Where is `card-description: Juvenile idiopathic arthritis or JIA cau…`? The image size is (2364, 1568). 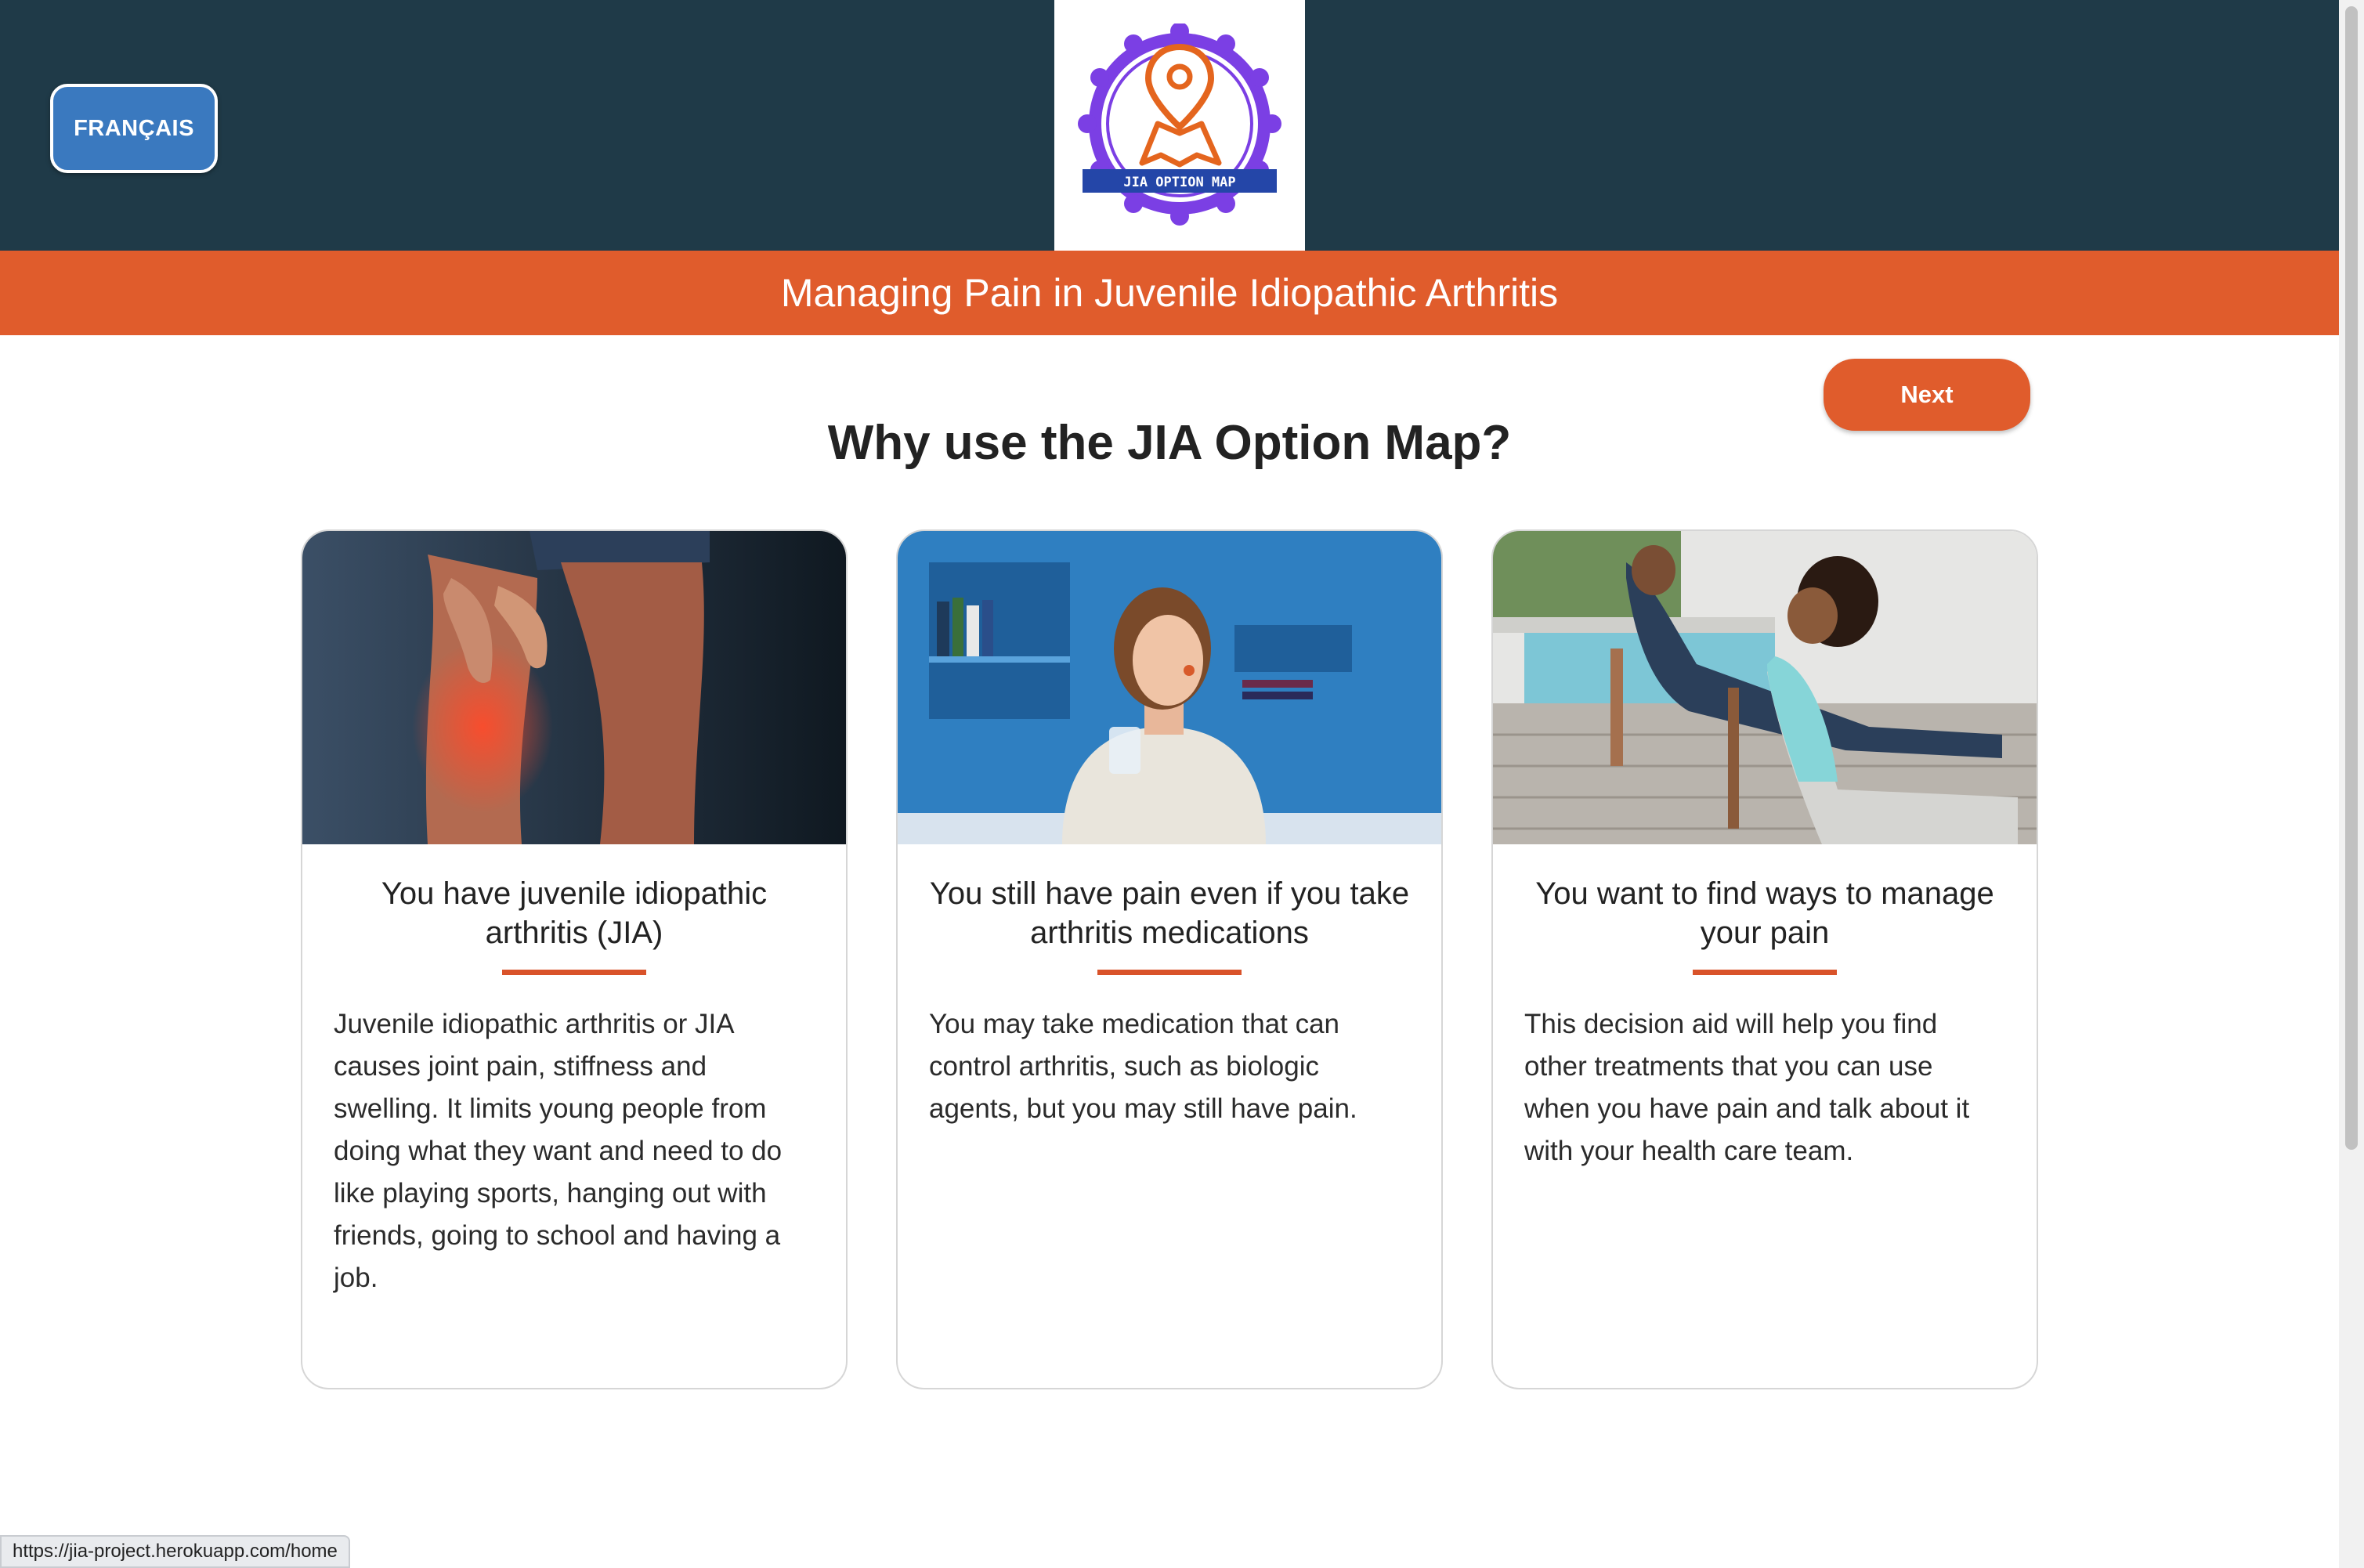
card-description: Juvenile idiopathic arthritis or JIA cau… is located at coordinates (558, 1151).